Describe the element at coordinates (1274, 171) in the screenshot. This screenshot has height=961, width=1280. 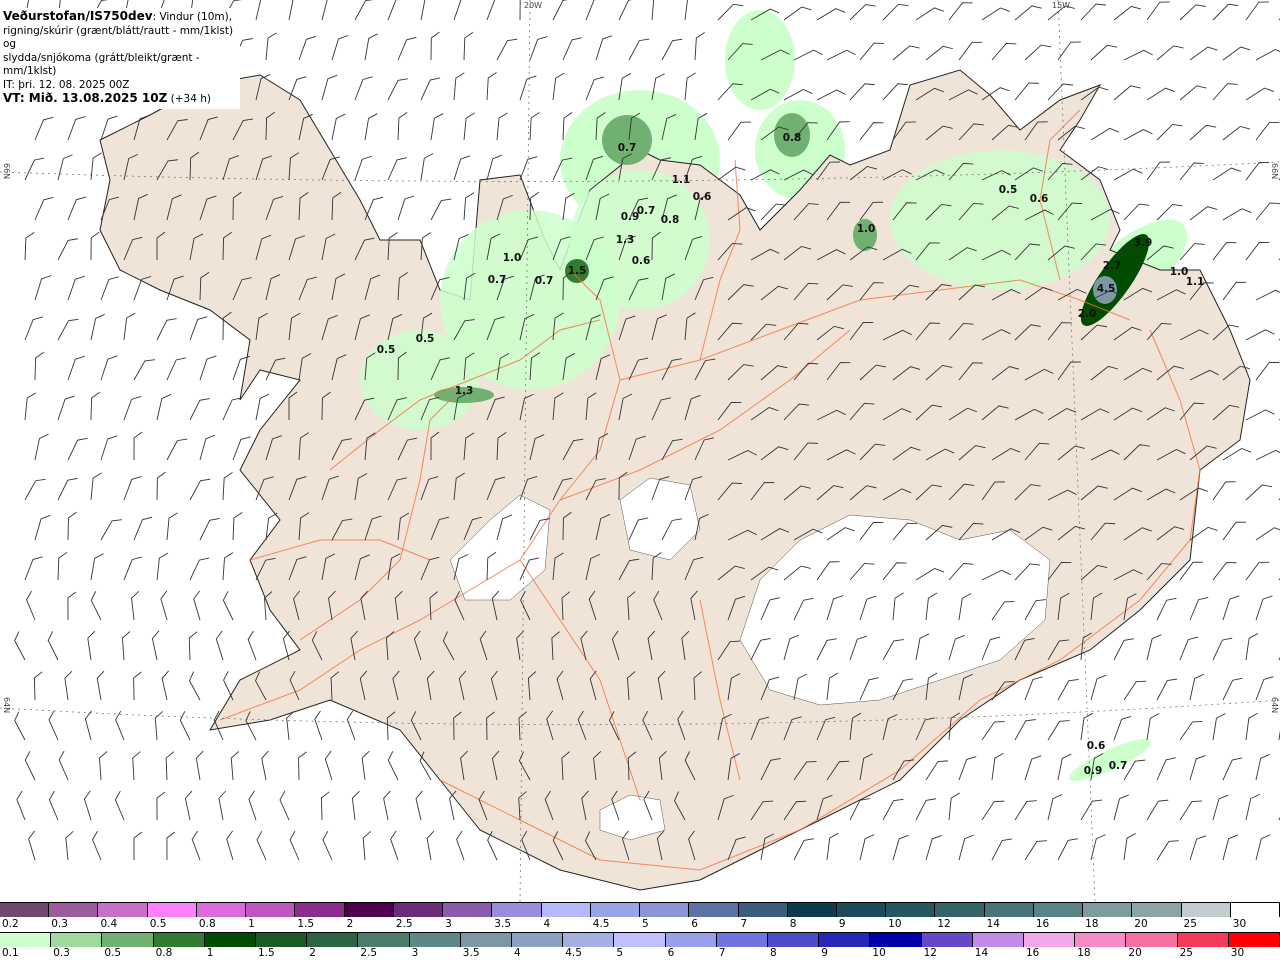
I see `lat-label-66n-right: 66N` at that location.